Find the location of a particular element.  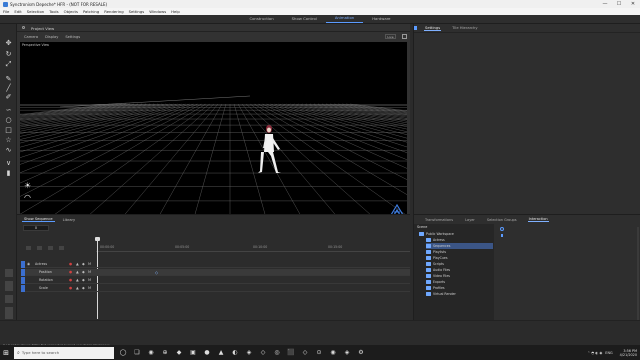

track-row: Scale ● ▲ ◆ M is located at coordinates (215, 288).